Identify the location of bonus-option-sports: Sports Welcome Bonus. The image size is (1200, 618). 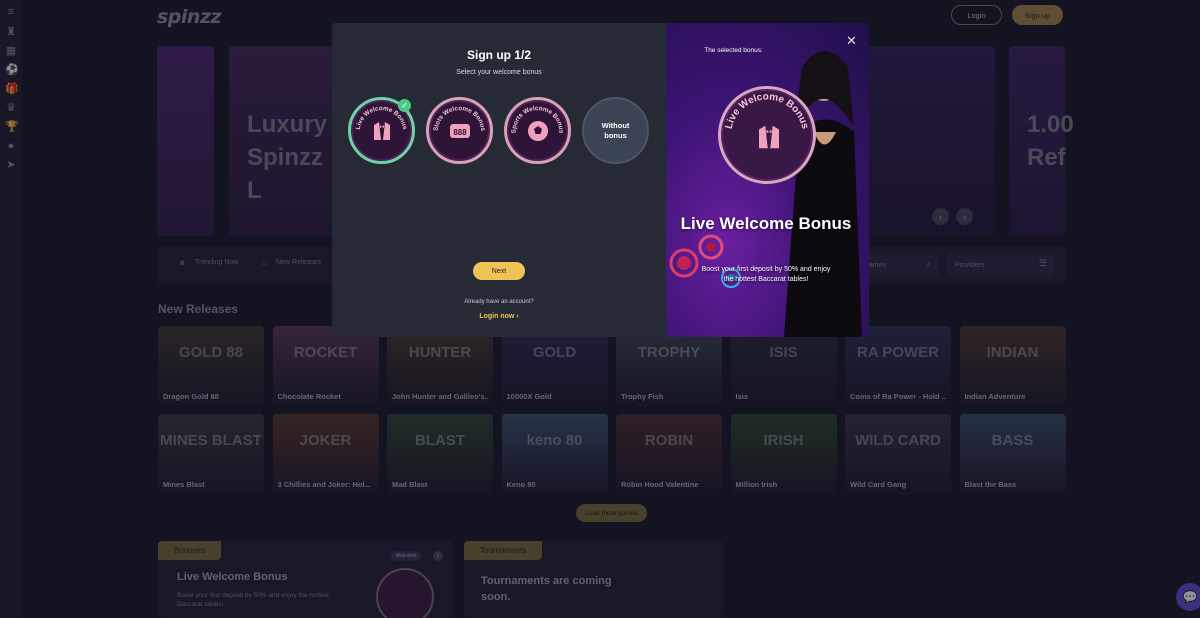
(537, 130).